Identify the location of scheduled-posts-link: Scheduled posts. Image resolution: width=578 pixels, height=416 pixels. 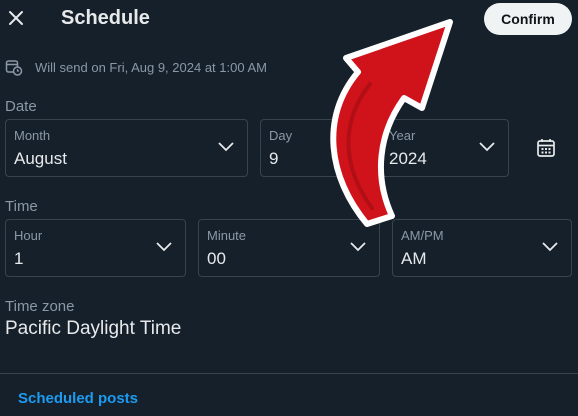
(78, 398).